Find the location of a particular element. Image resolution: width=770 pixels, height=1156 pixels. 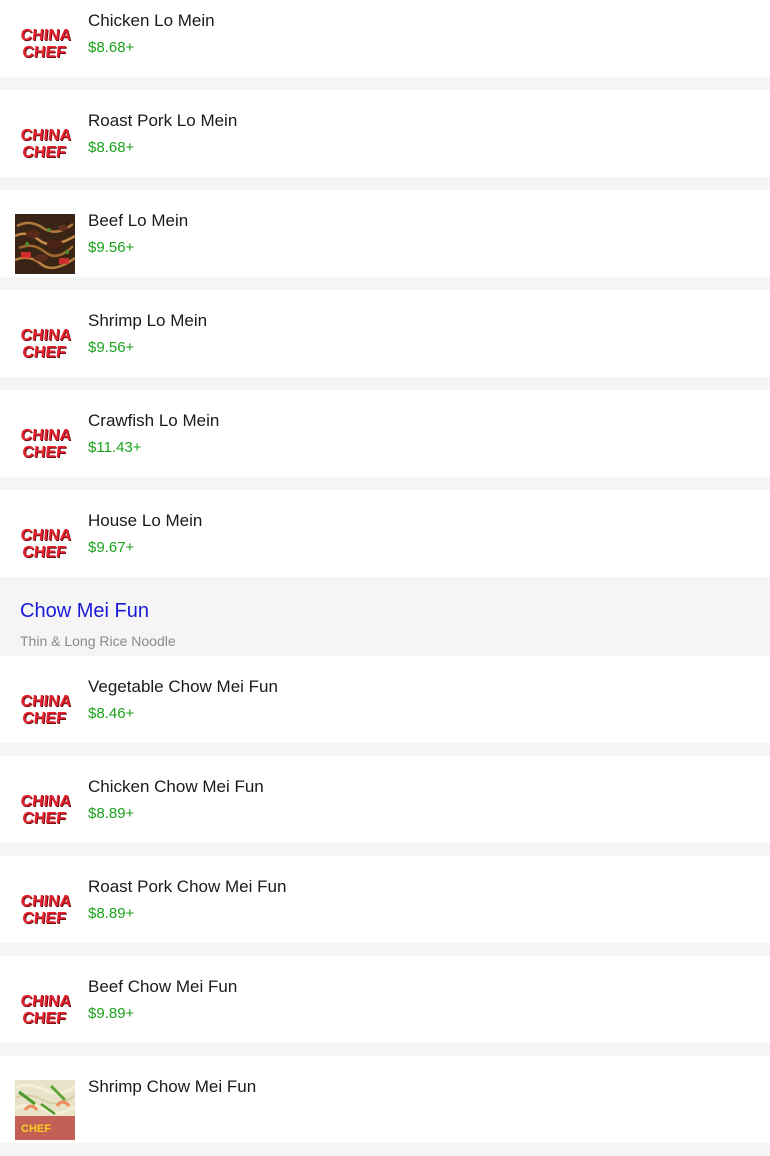

menu-item: Beef Lo Mein $9.56+ is located at coordinates (385, 233).